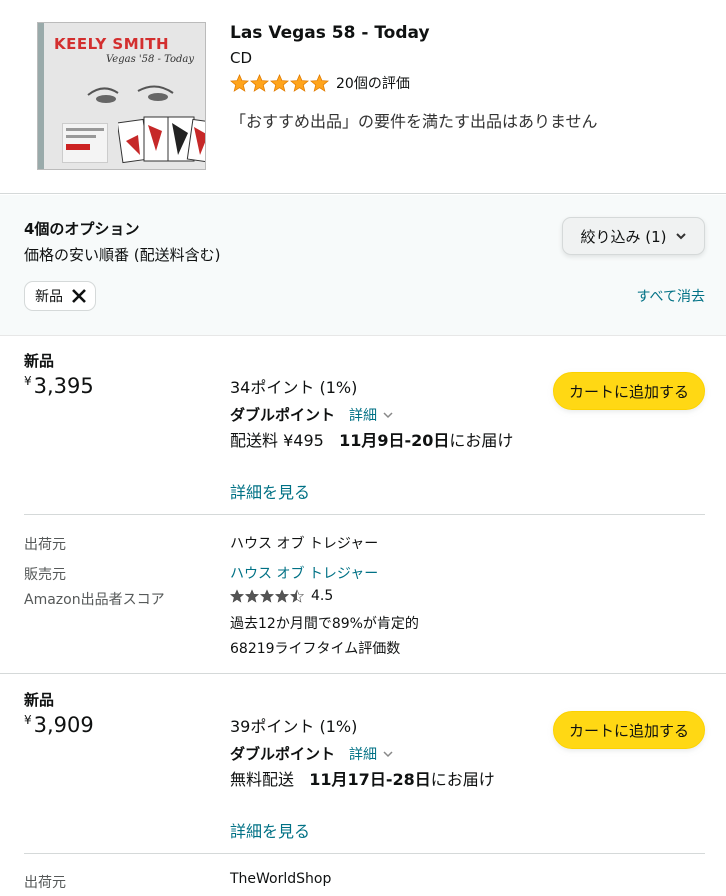 Image resolution: width=726 pixels, height=896 pixels. Describe the element at coordinates (304, 573) in the screenshot. I see `seller-link: ハウス オブ トレジャー` at that location.